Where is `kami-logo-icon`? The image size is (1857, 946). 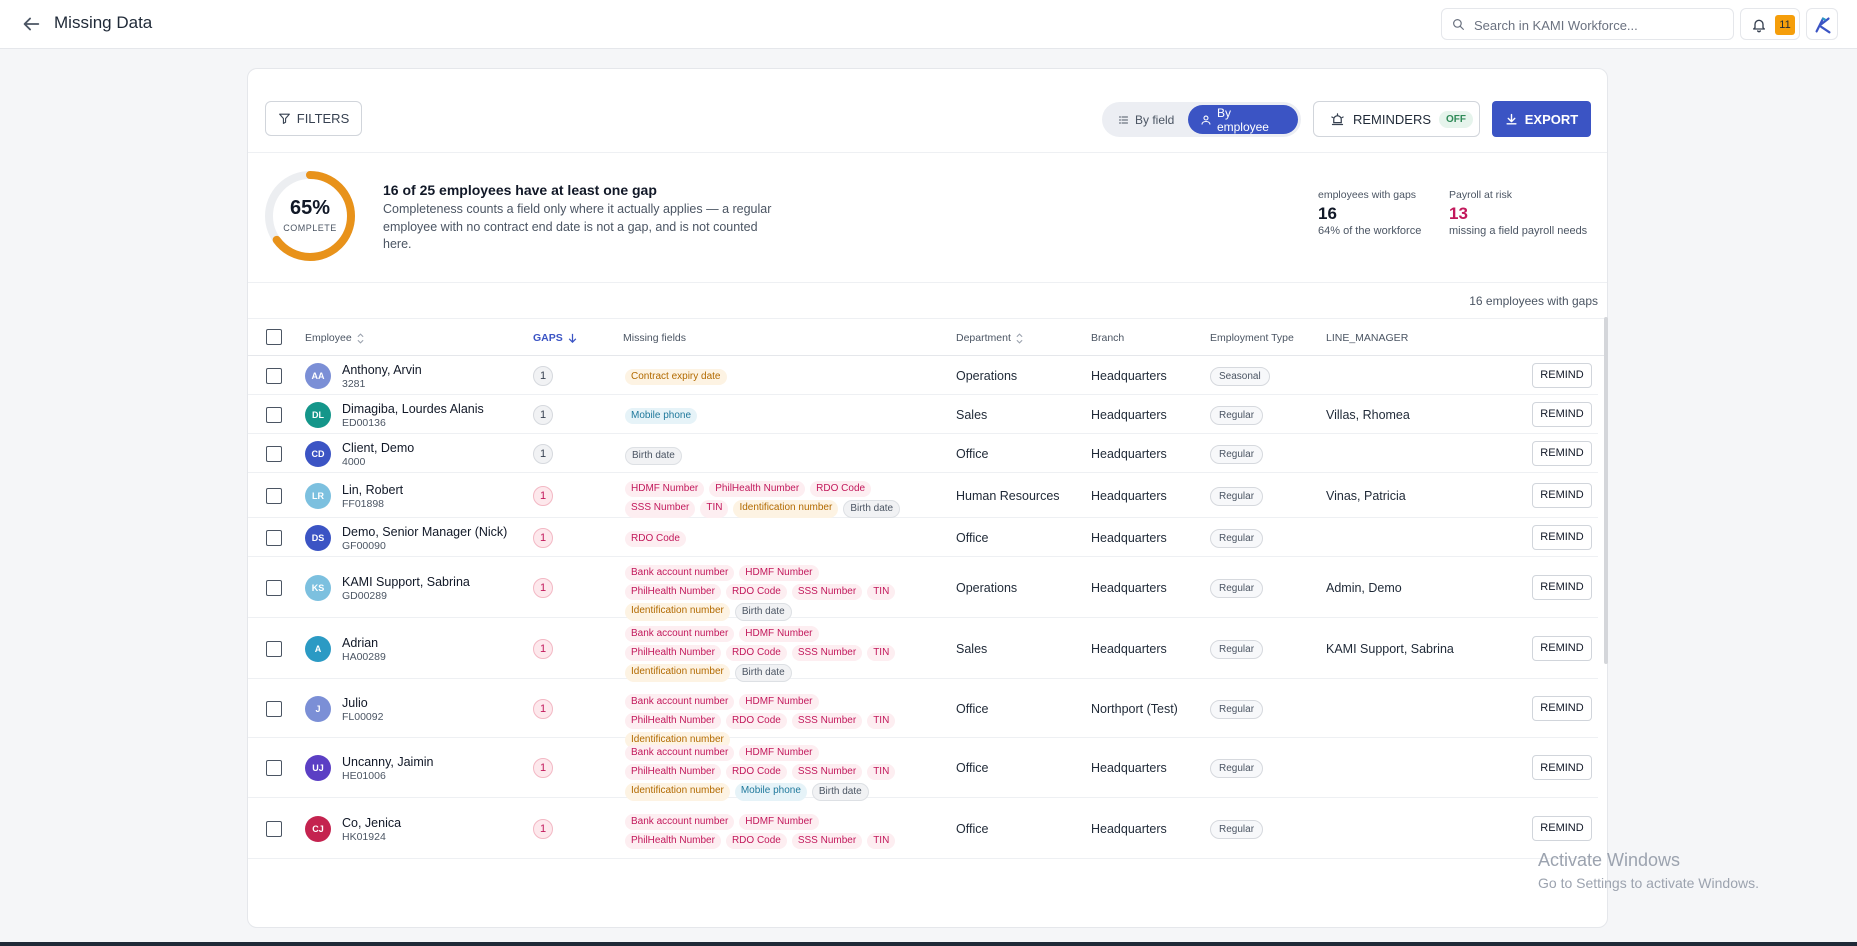 kami-logo-icon is located at coordinates (1823, 25).